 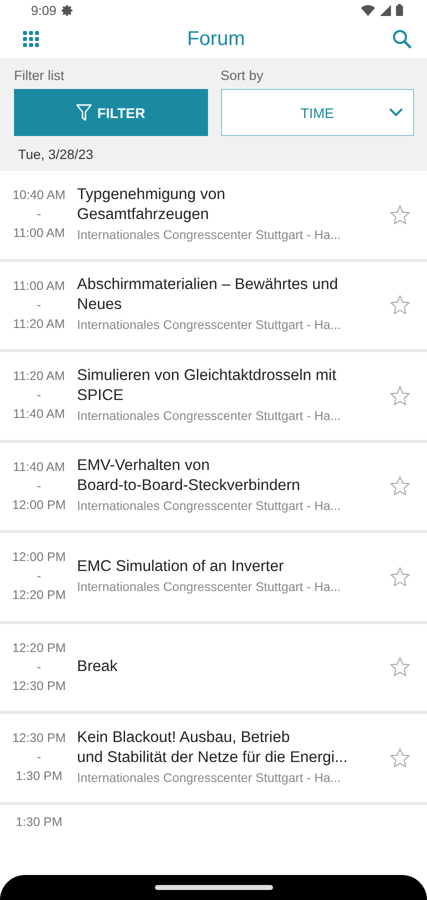 What do you see at coordinates (40, 75) in the screenshot?
I see `filter-label: Filter list` at bounding box center [40, 75].